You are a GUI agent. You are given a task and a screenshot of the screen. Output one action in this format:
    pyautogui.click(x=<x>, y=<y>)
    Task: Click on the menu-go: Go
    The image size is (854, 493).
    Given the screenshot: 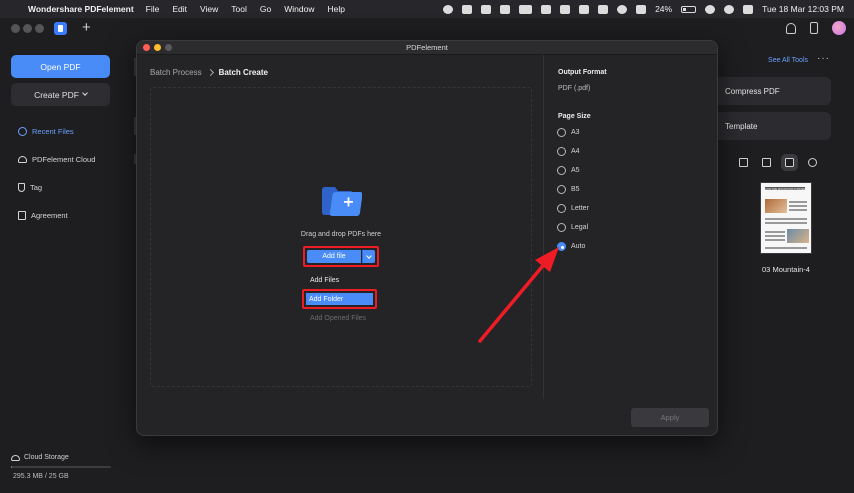 What is the action you would take?
    pyautogui.click(x=265, y=9)
    